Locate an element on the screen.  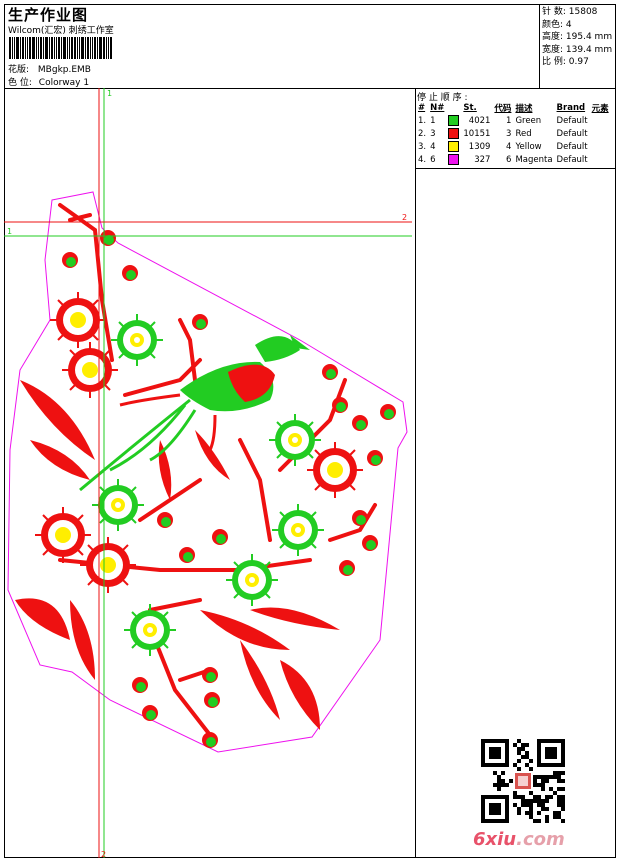
bird is located at coordinates (194, 413).